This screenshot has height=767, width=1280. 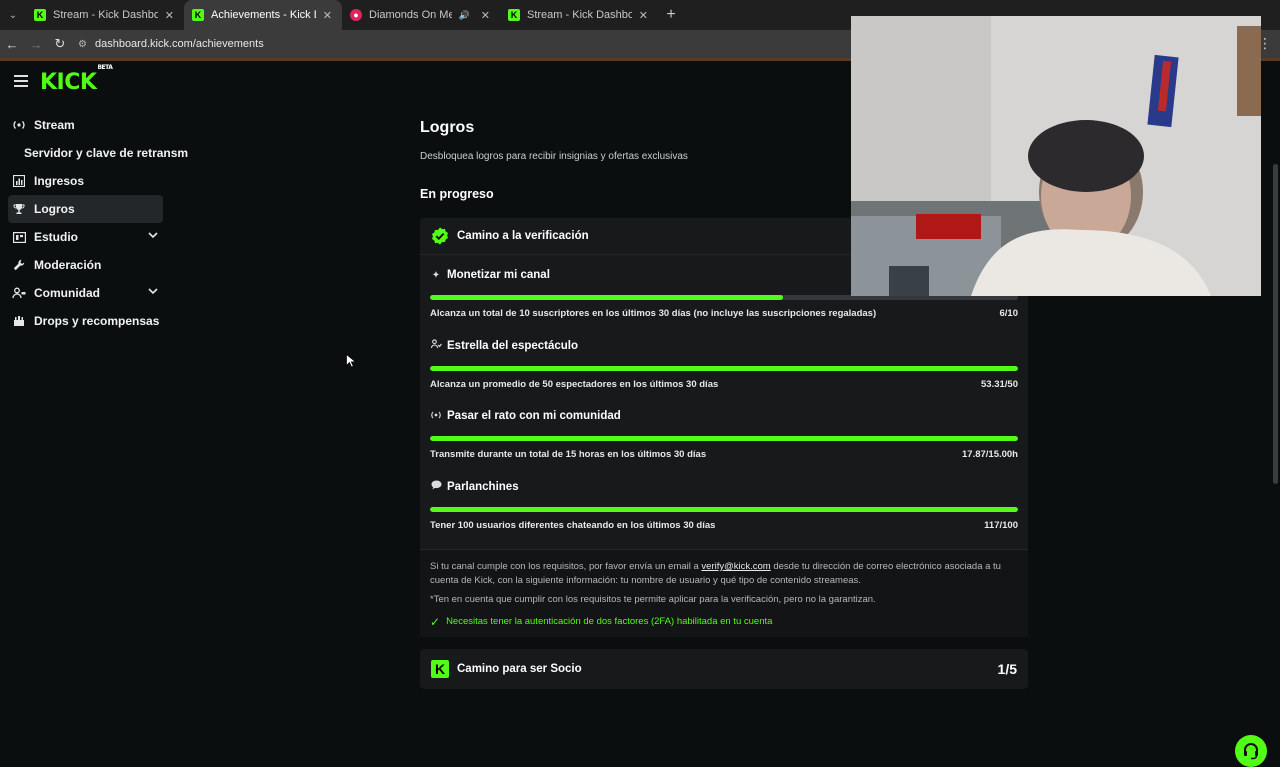 I want to click on page-scrollbar, so click(x=1275, y=324).